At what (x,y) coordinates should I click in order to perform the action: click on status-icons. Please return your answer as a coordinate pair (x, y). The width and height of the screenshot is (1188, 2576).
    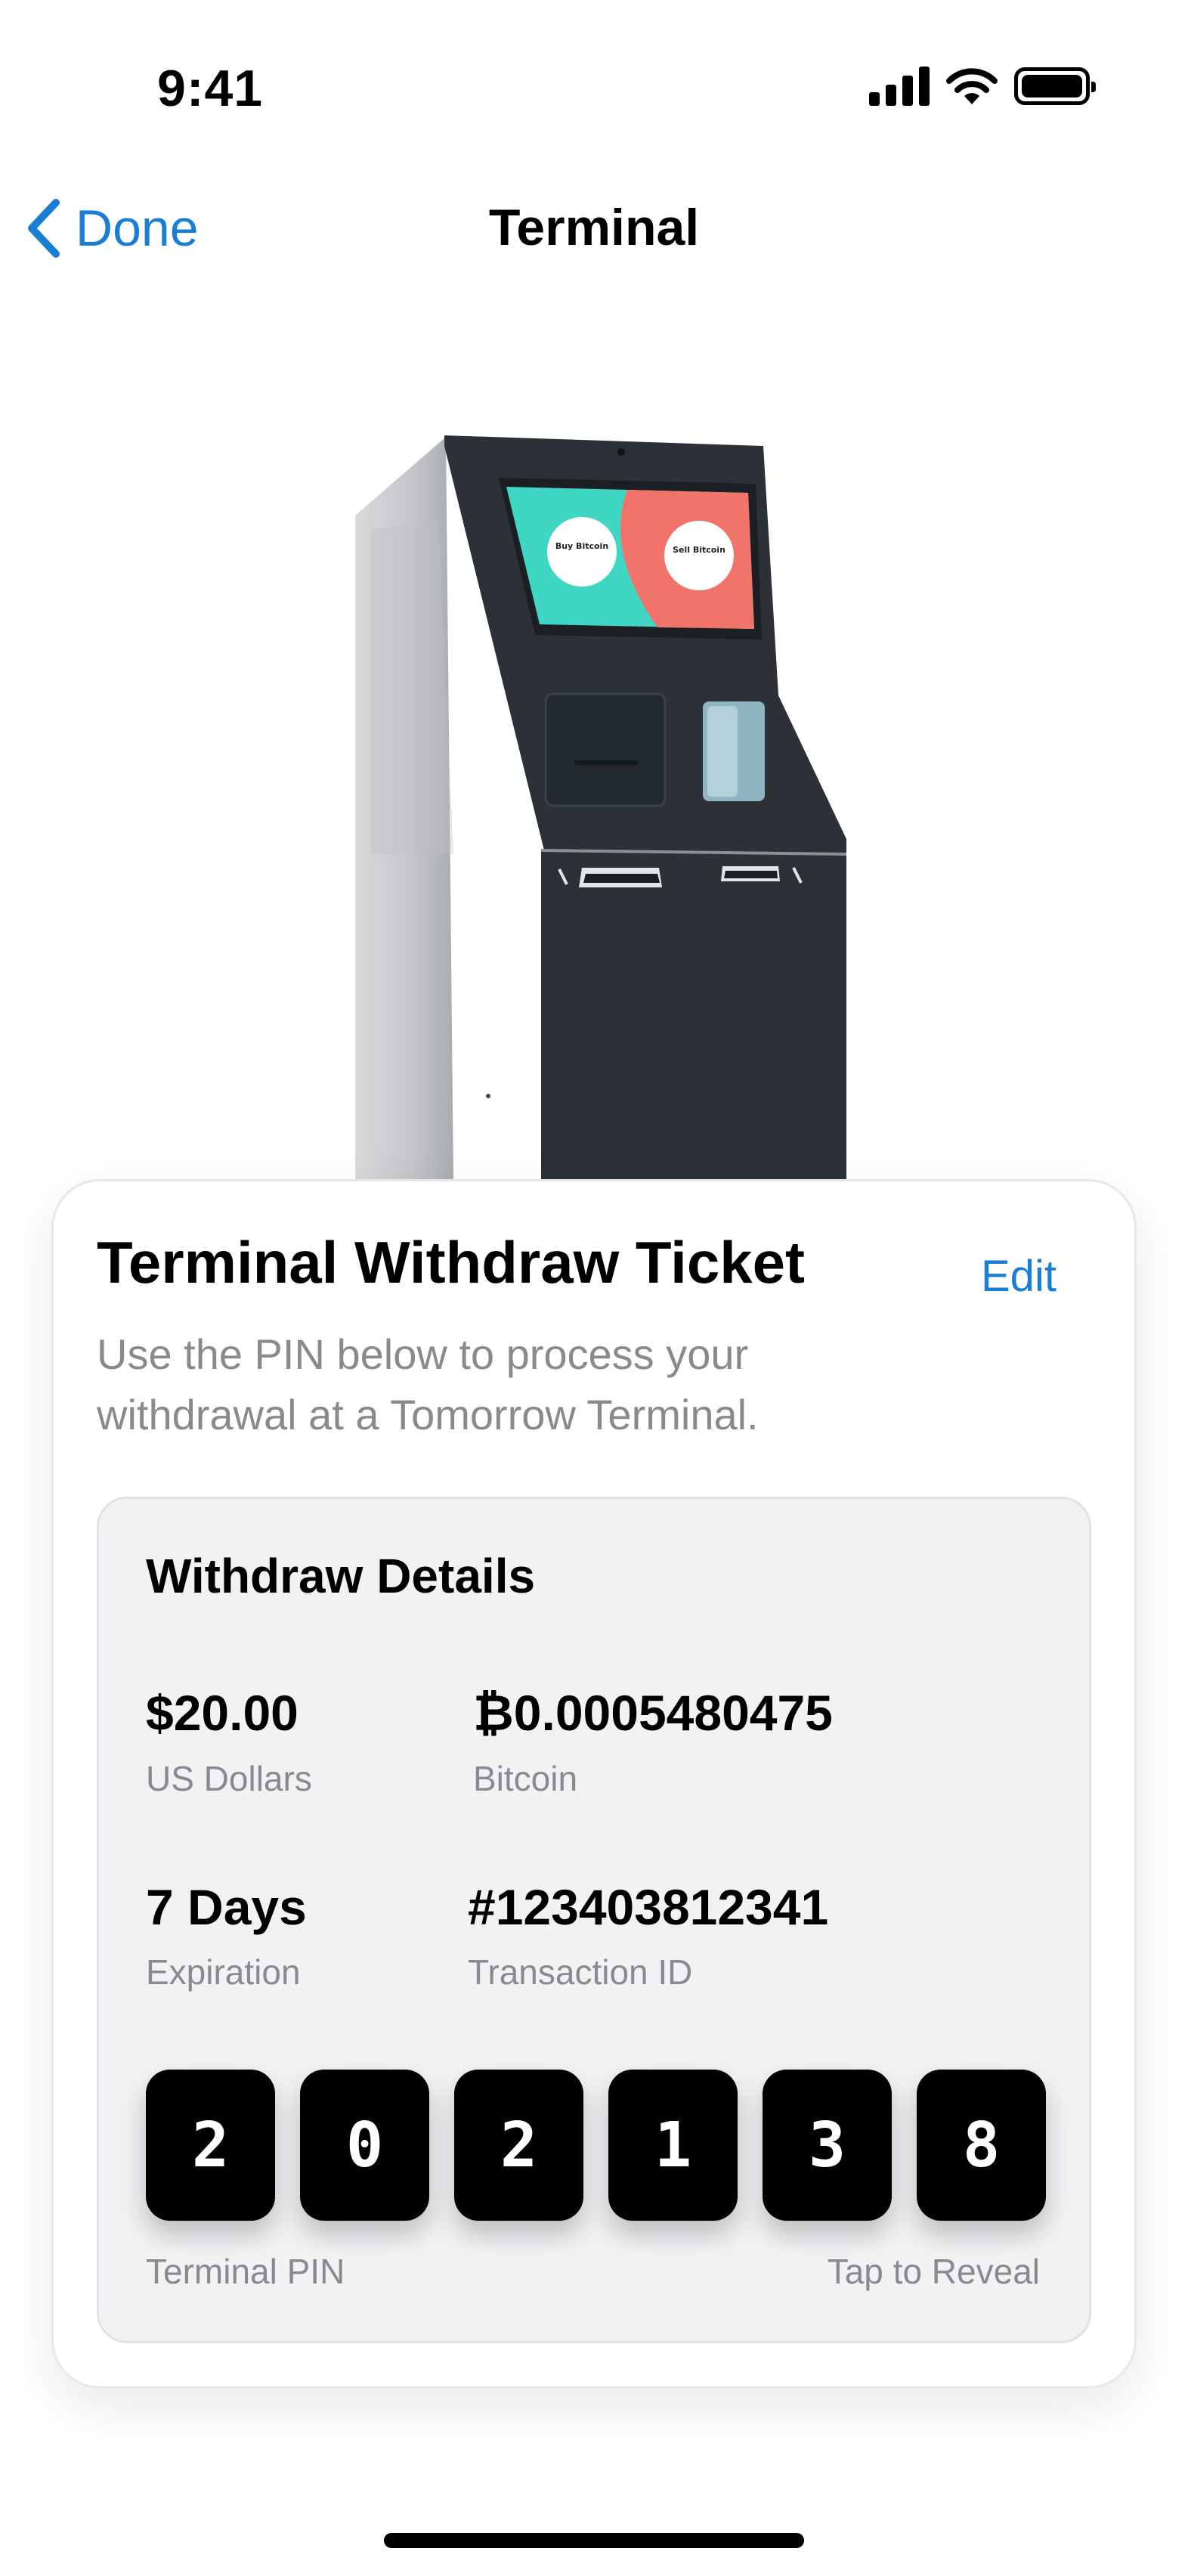
    Looking at the image, I should click on (983, 86).